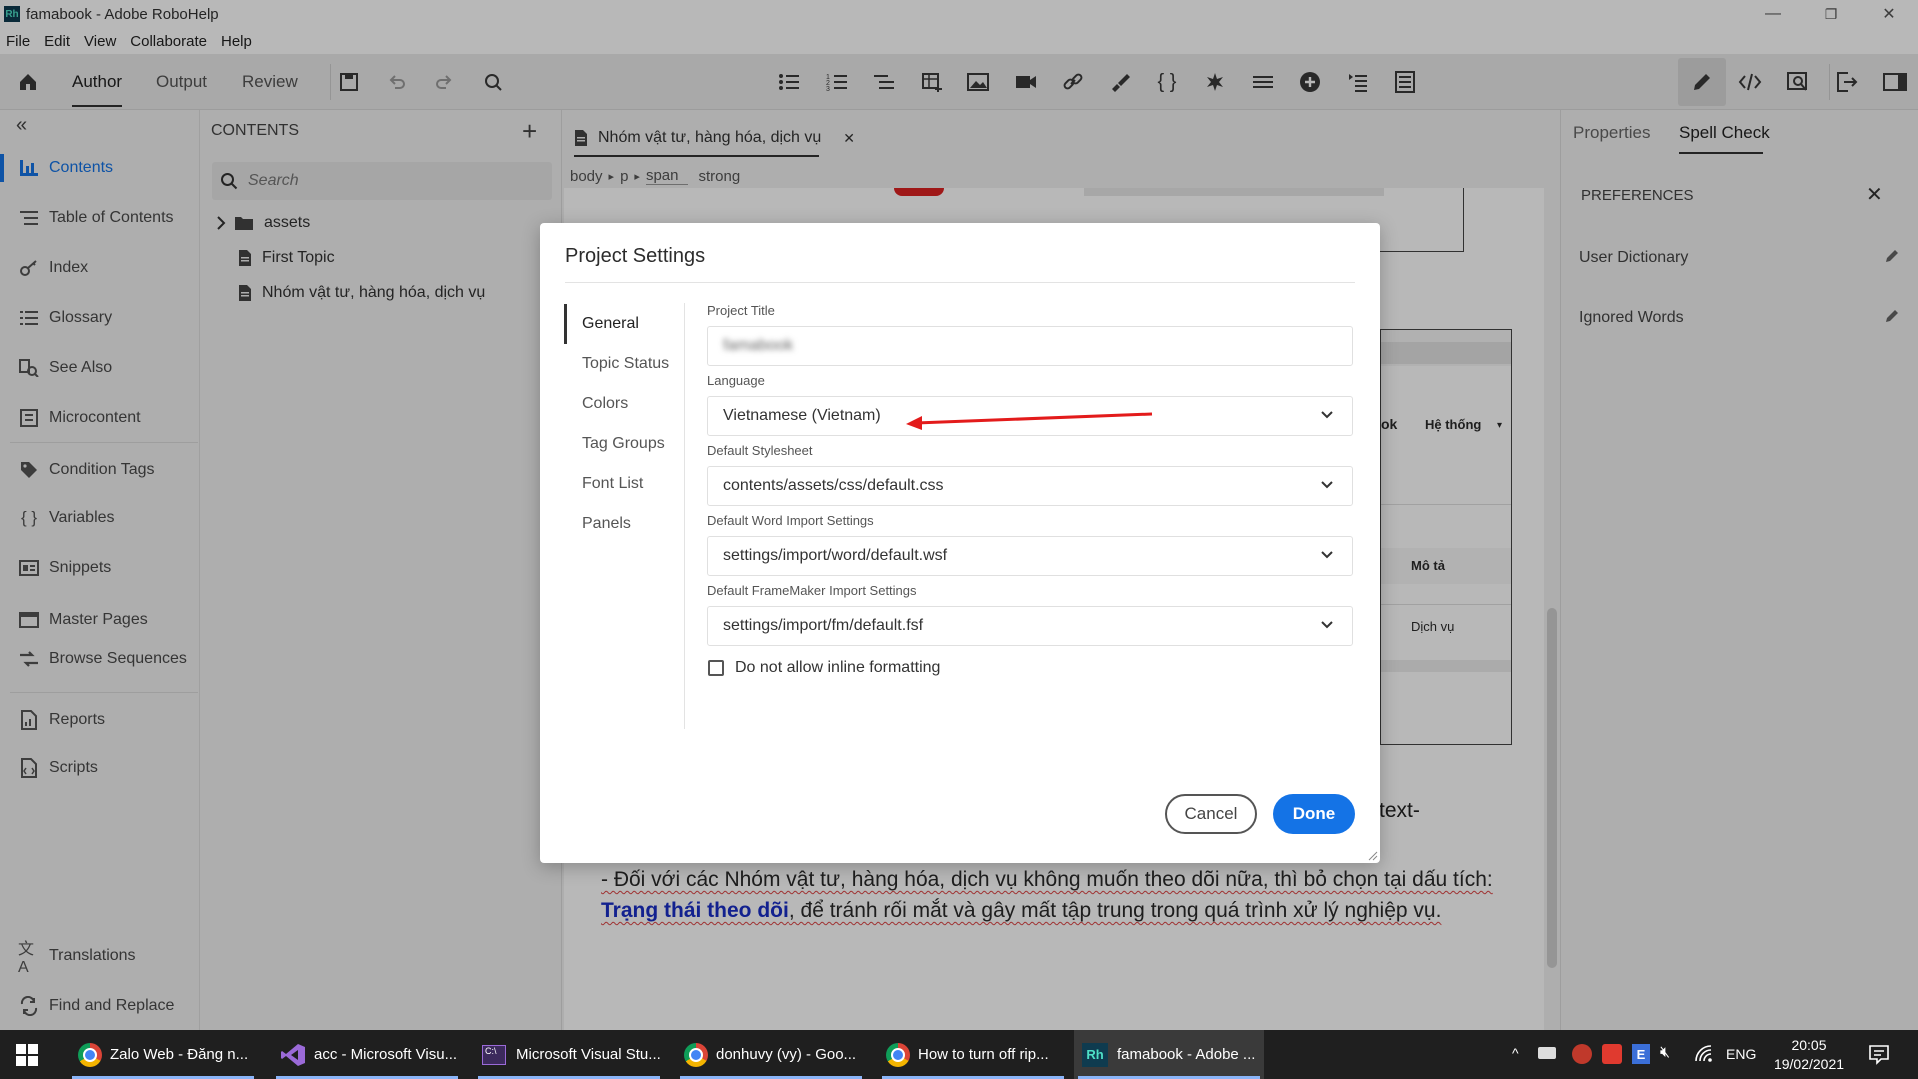 This screenshot has height=1079, width=1918. Describe the element at coordinates (758, 345) in the screenshot. I see `project-title-value: famabook` at that location.